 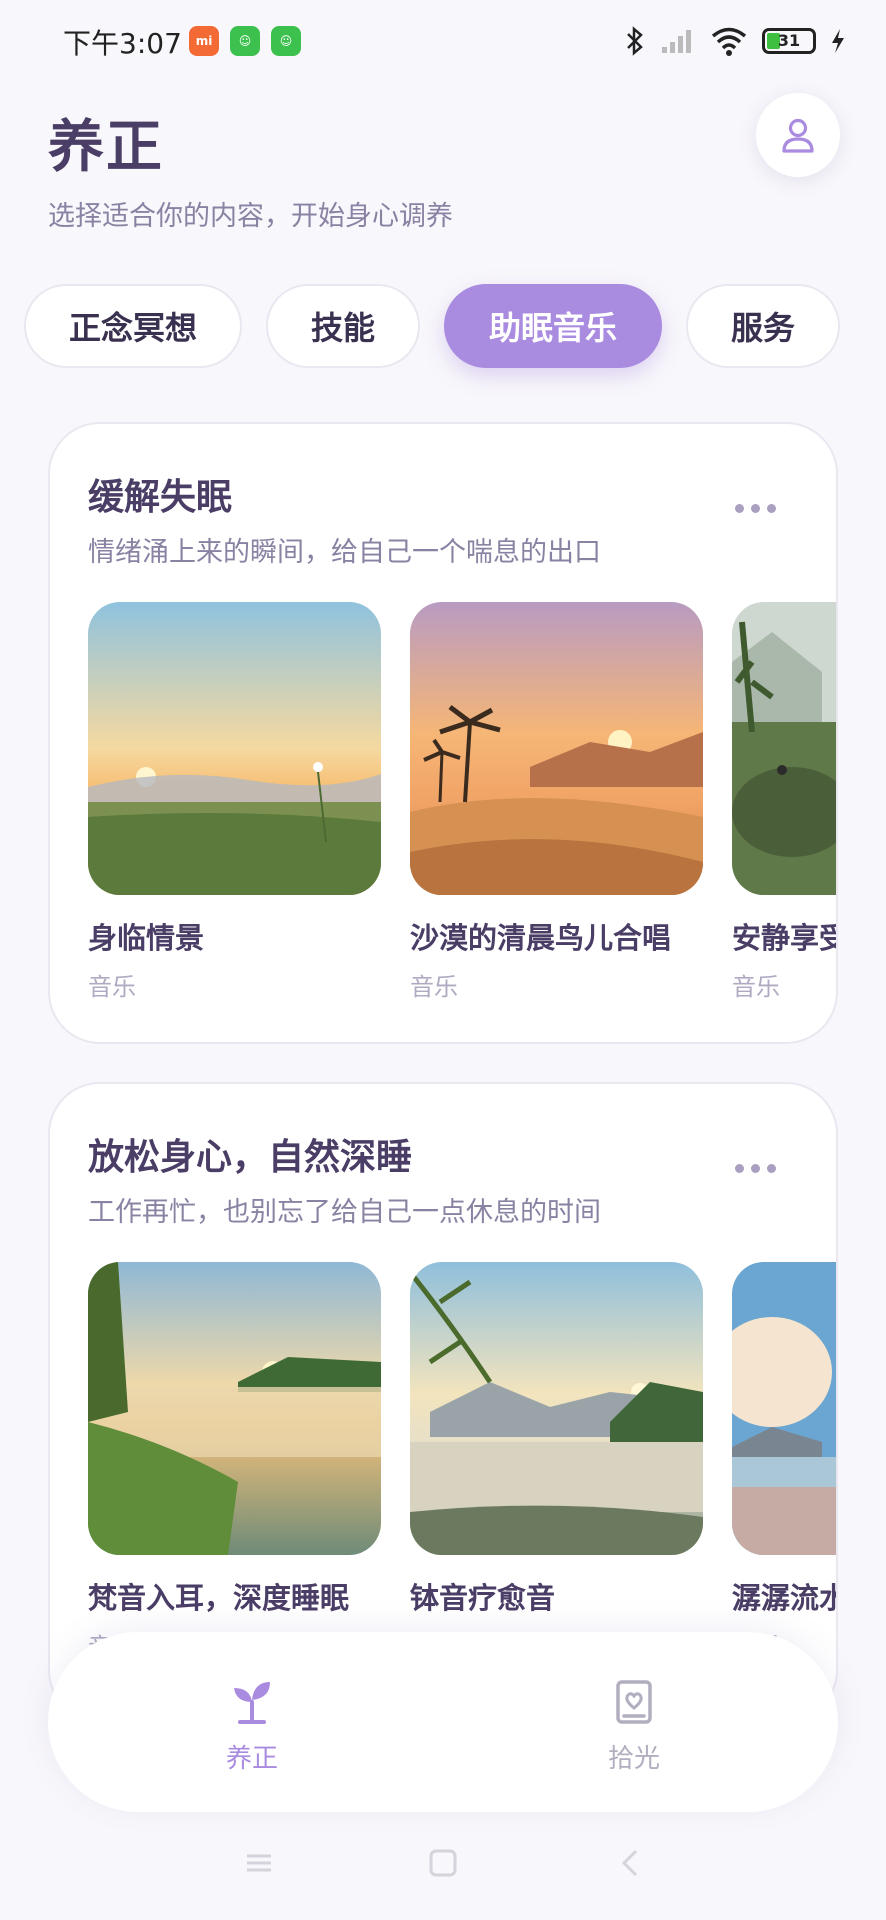 I want to click on nav-item-shiguang: 拾光, so click(x=634, y=1726).